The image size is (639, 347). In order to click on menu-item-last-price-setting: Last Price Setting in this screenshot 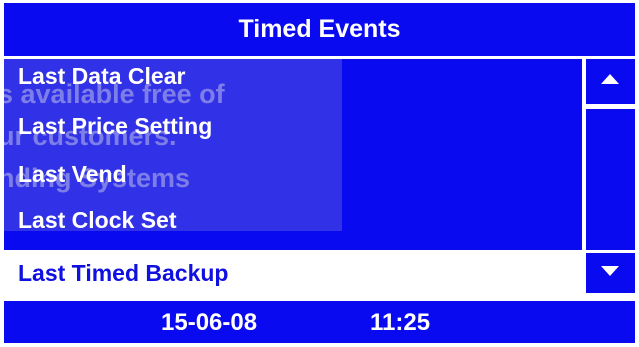, I will do `click(115, 126)`.